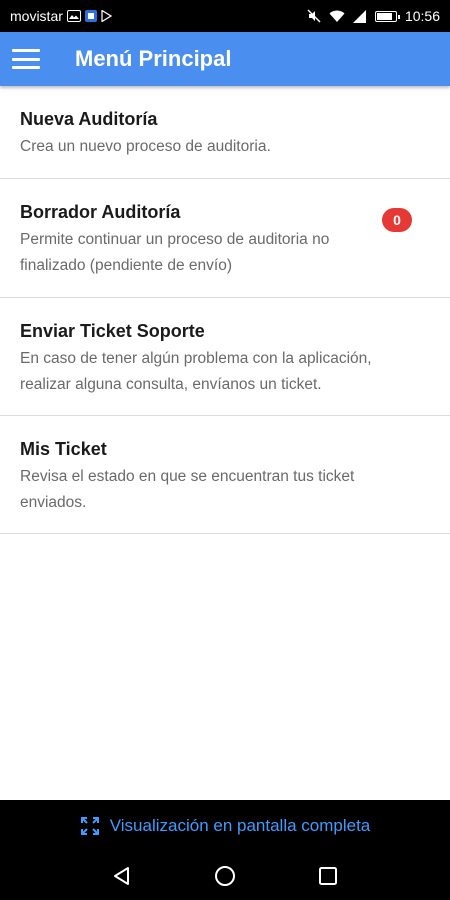  I want to click on battery-icon, so click(387, 16).